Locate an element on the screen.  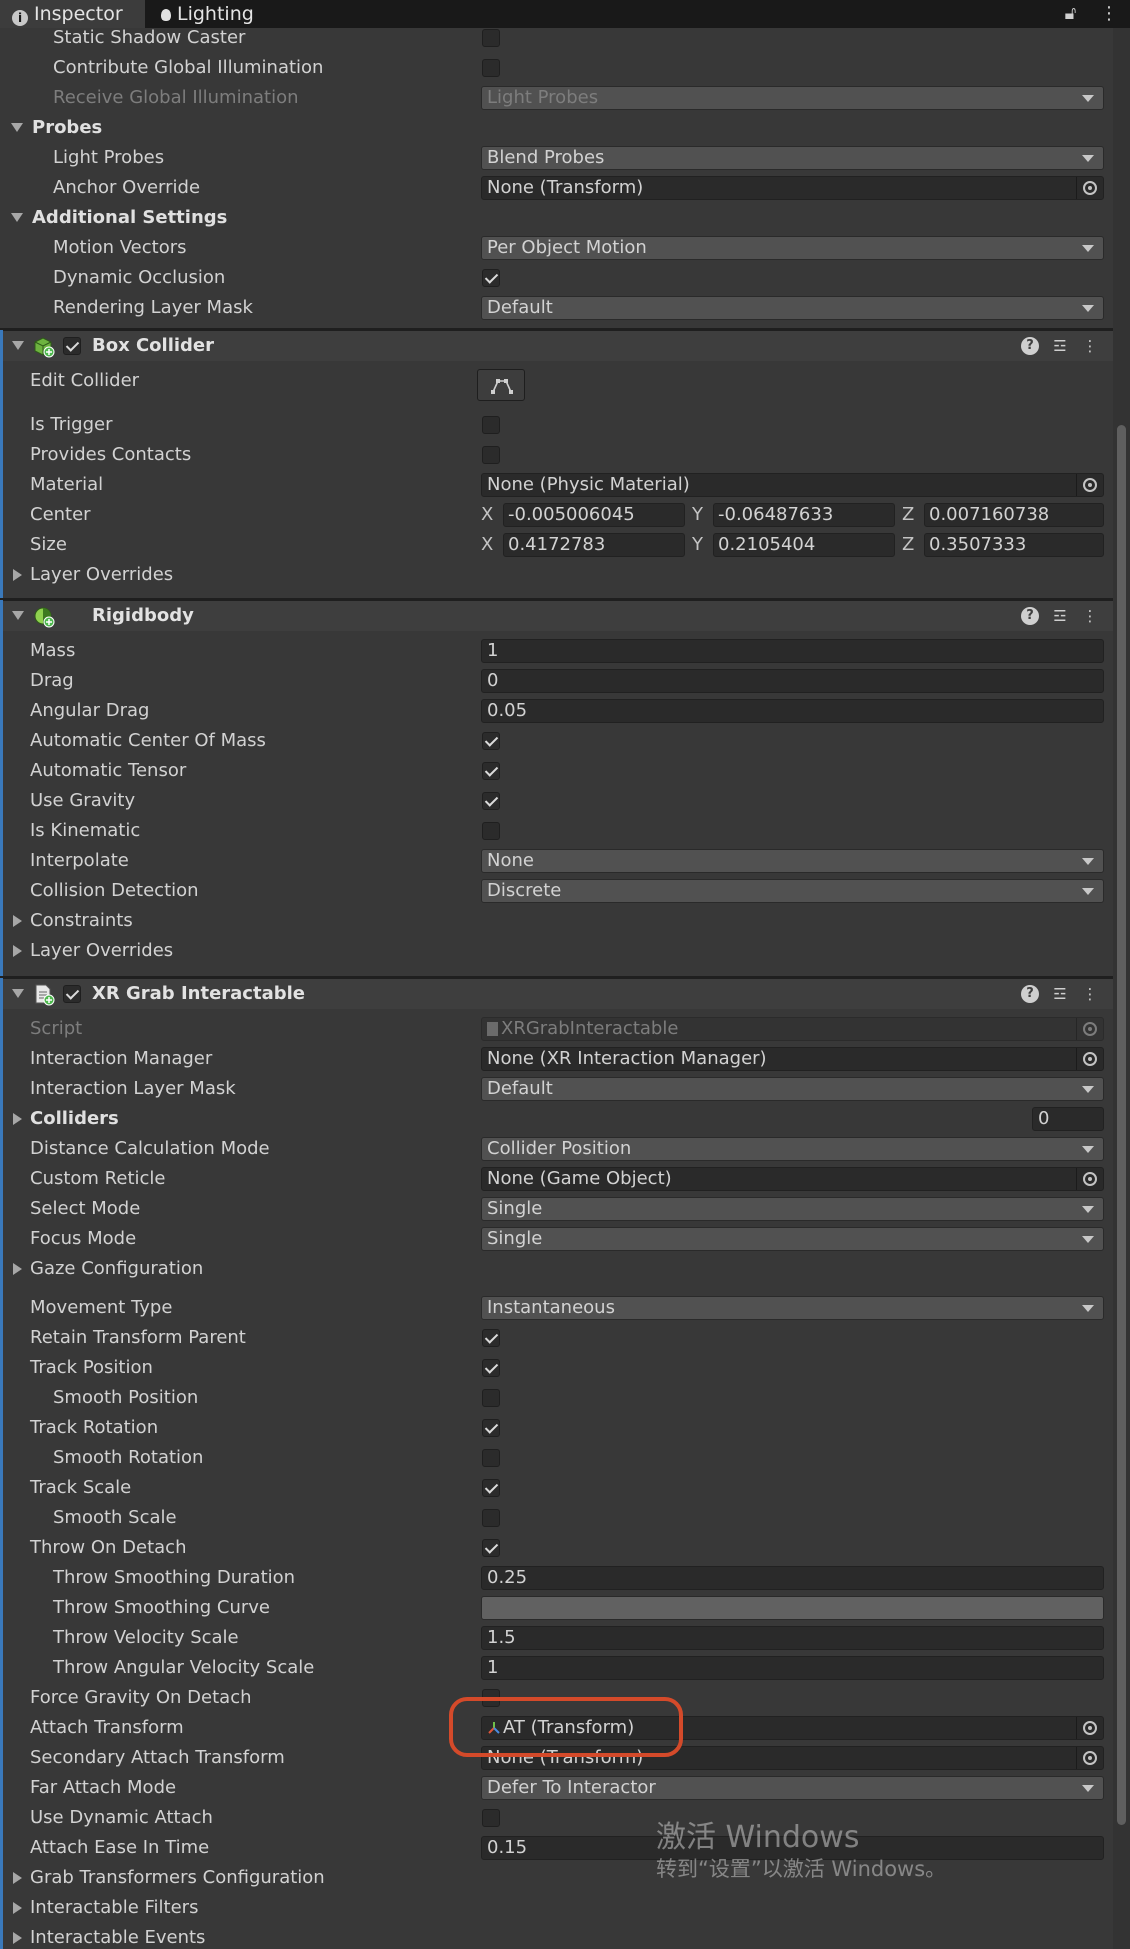
tab-lighting: Lighting is located at coordinates (225, 14).